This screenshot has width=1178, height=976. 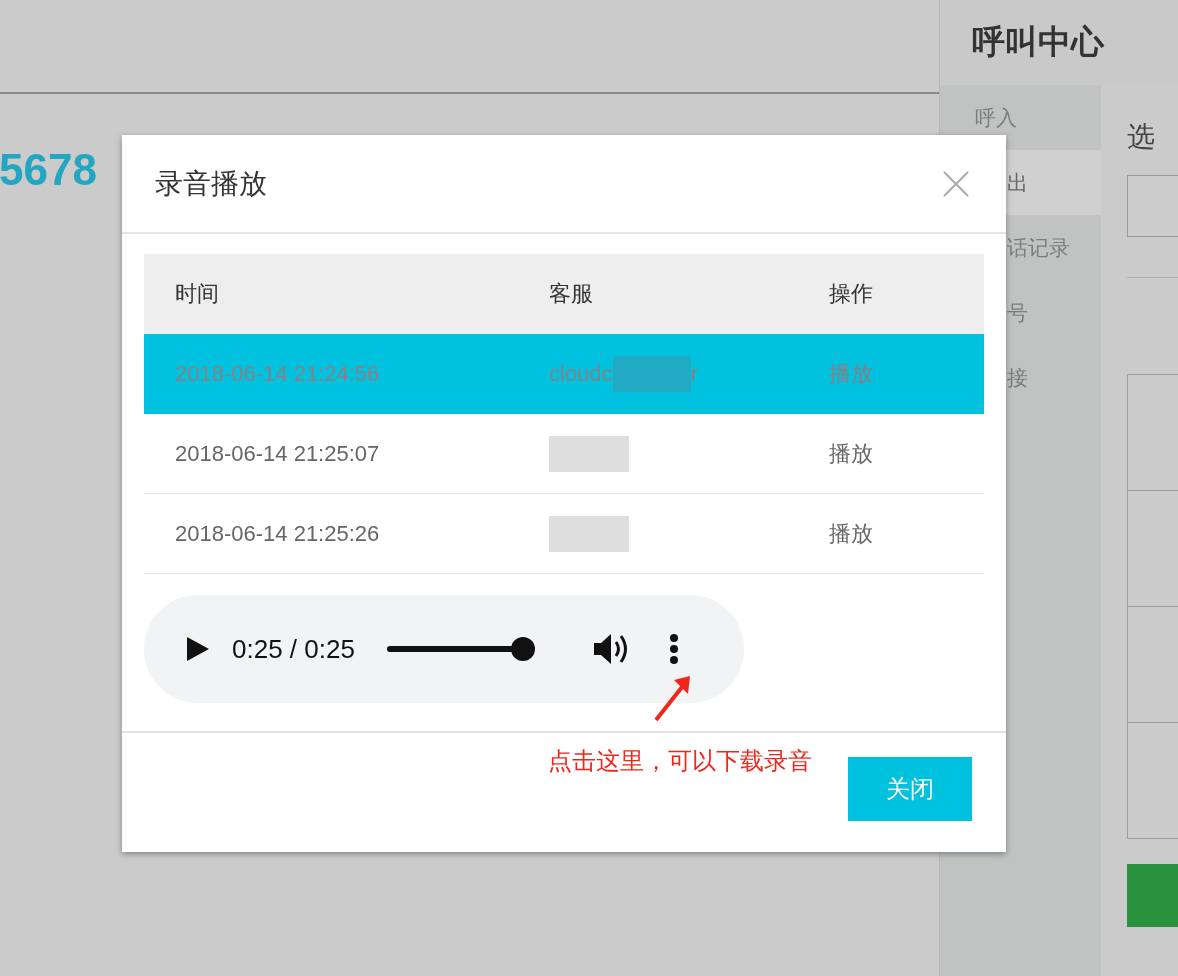 What do you see at coordinates (910, 789) in the screenshot?
I see `close-button: 关闭` at bounding box center [910, 789].